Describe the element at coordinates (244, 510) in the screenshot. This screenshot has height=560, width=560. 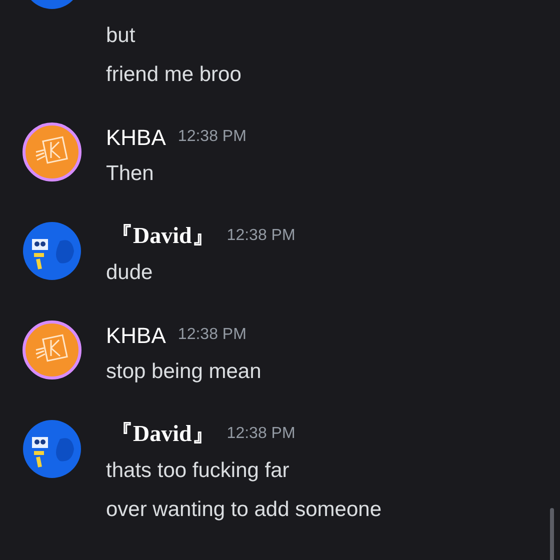
I see `message-text: over wanting to add someone` at that location.